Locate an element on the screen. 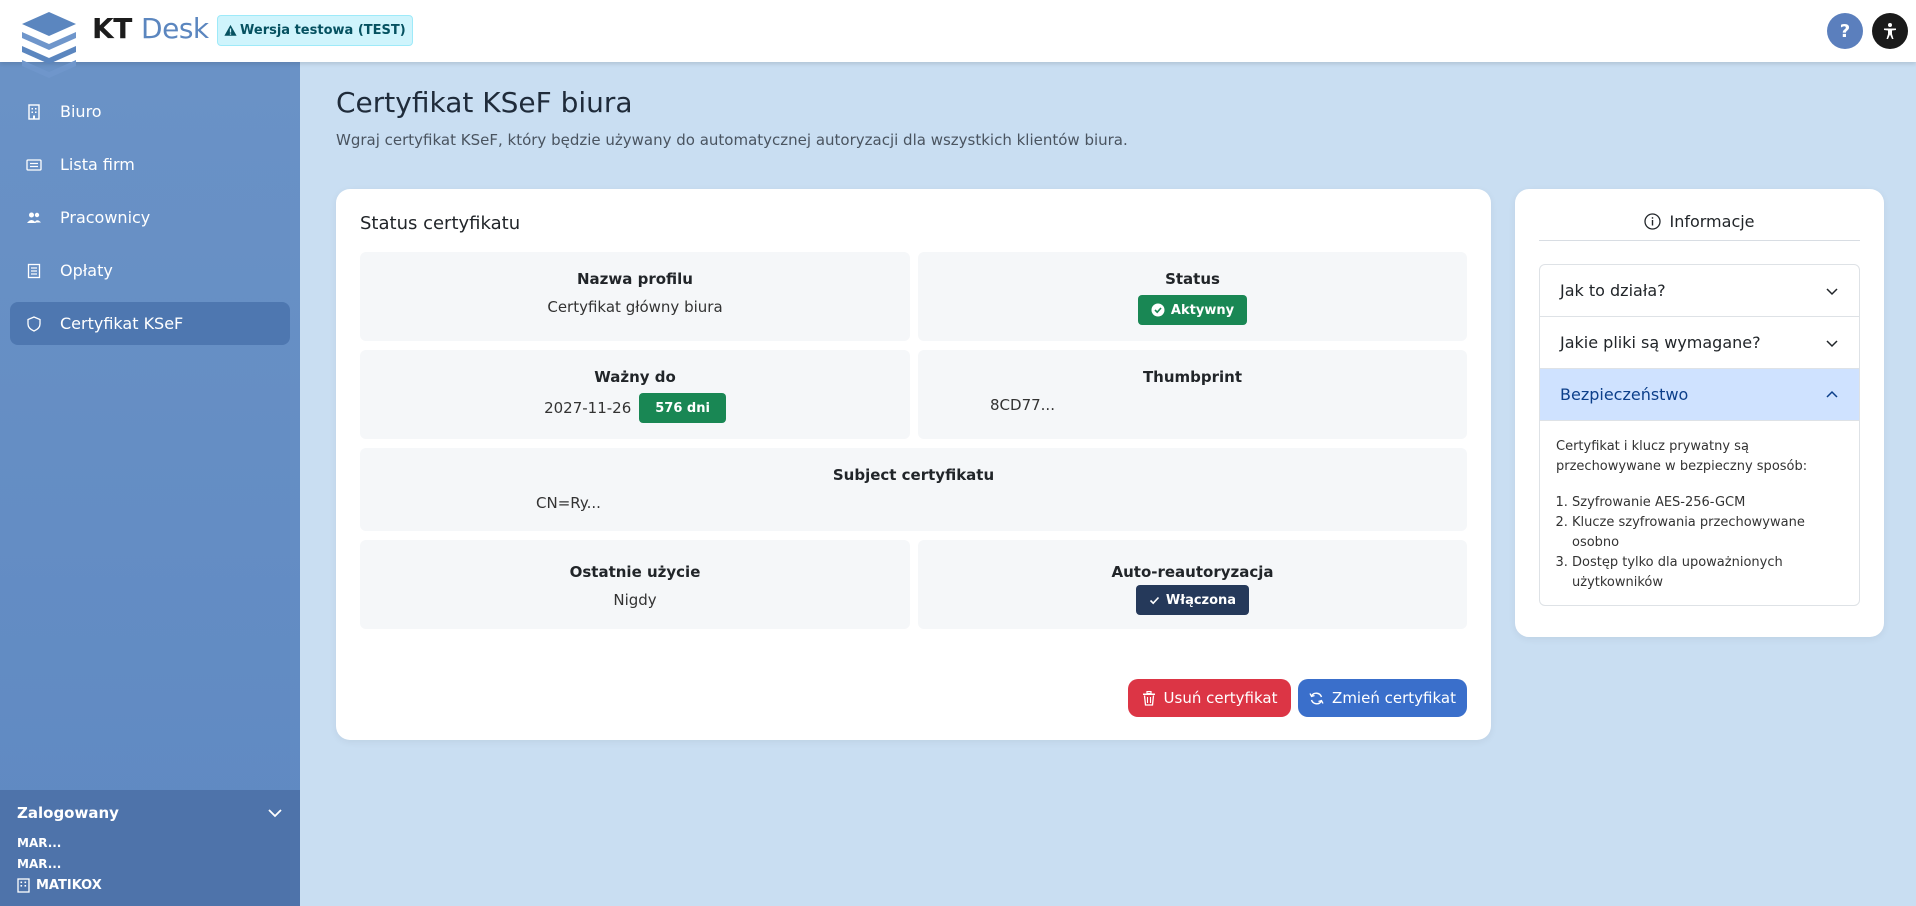 This screenshot has height=906, width=1916. status-tile: Status Aktywny is located at coordinates (1192, 296).